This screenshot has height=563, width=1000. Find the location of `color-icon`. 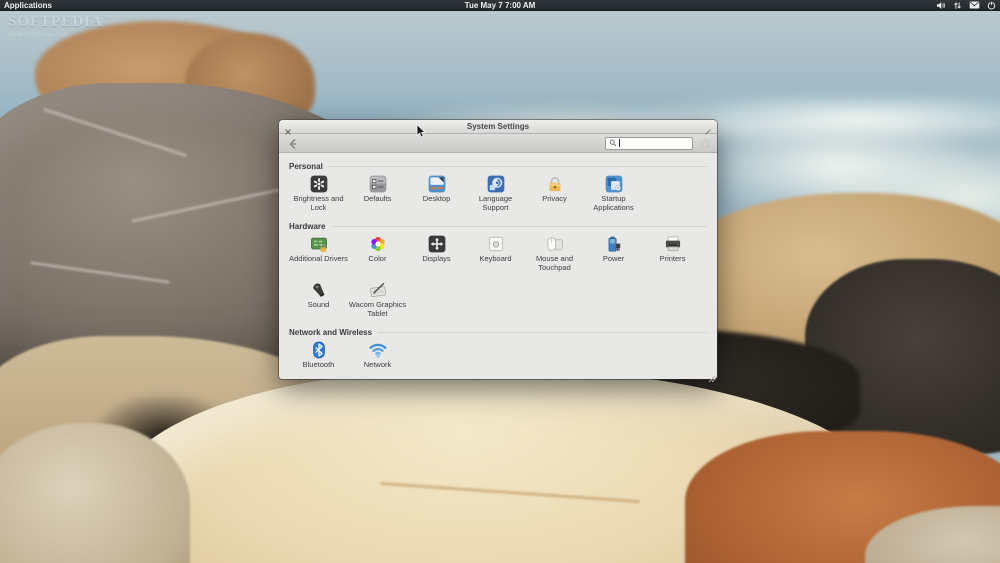

color-icon is located at coordinates (378, 244).